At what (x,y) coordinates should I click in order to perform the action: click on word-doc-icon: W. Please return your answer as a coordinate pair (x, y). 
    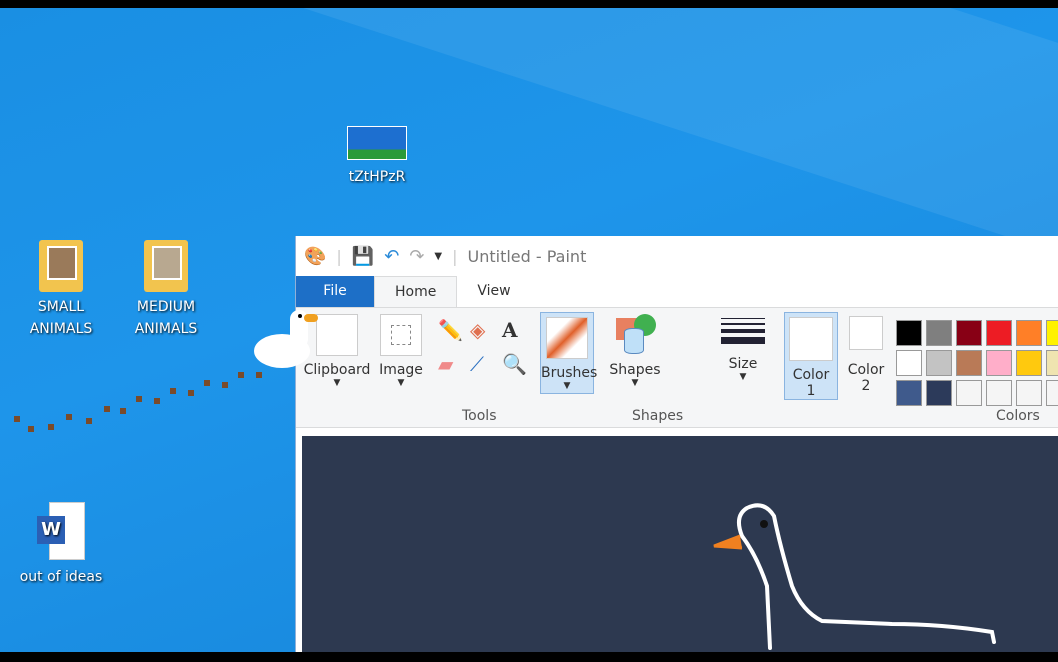
    Looking at the image, I should click on (61, 531).